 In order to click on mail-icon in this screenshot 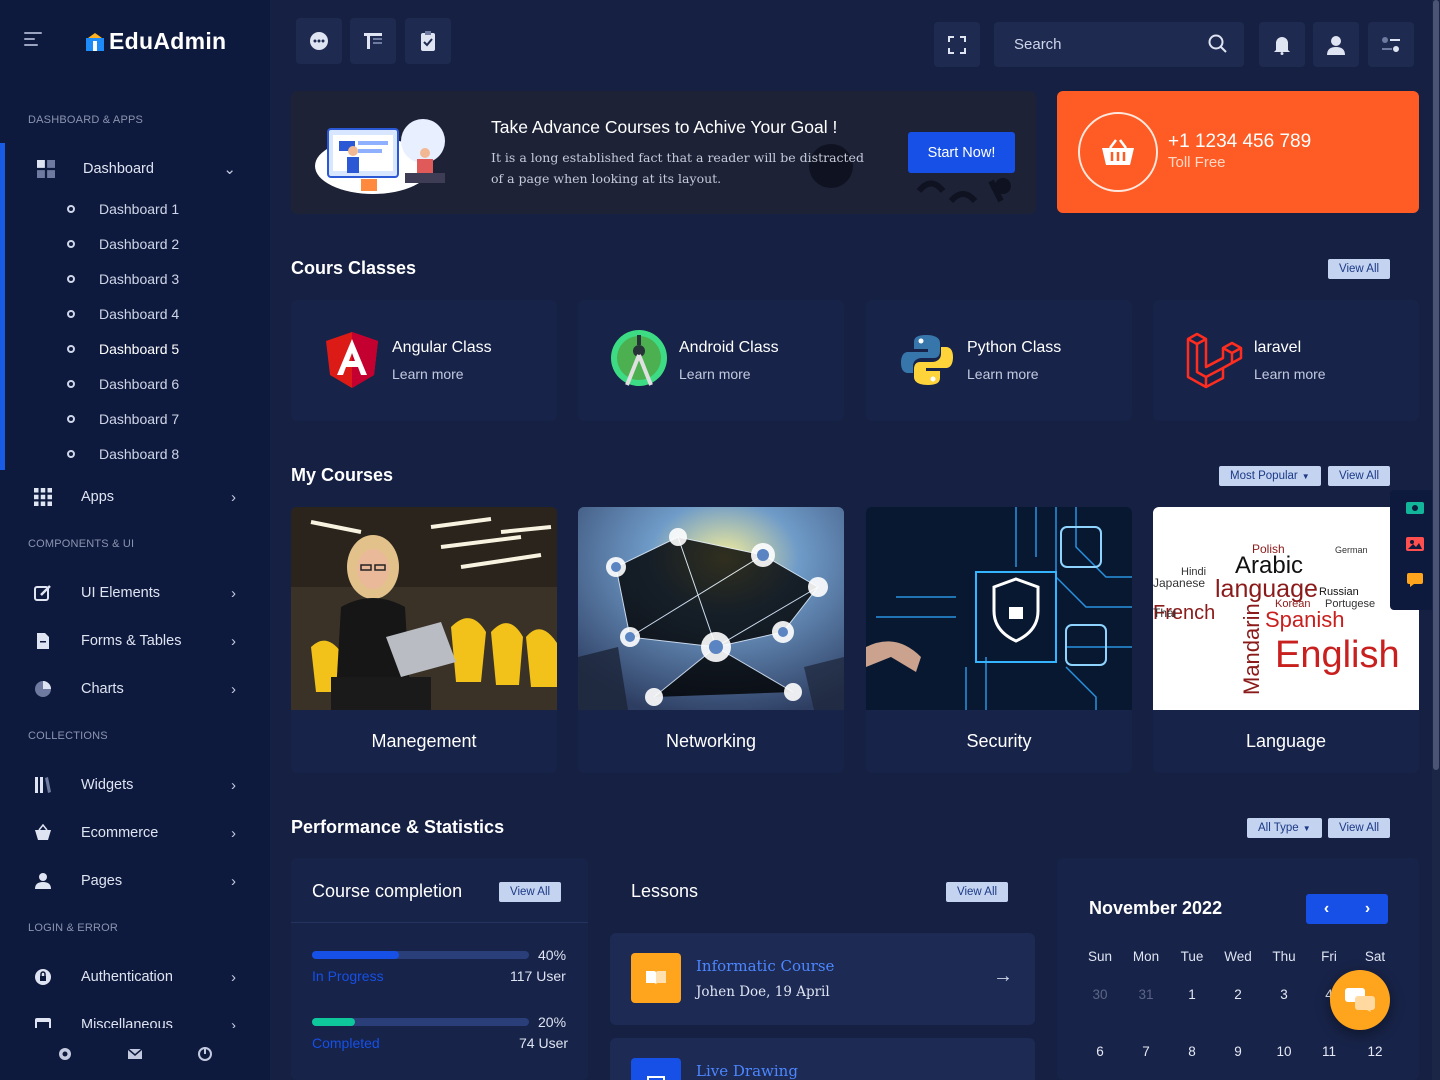, I will do `click(135, 1054)`.